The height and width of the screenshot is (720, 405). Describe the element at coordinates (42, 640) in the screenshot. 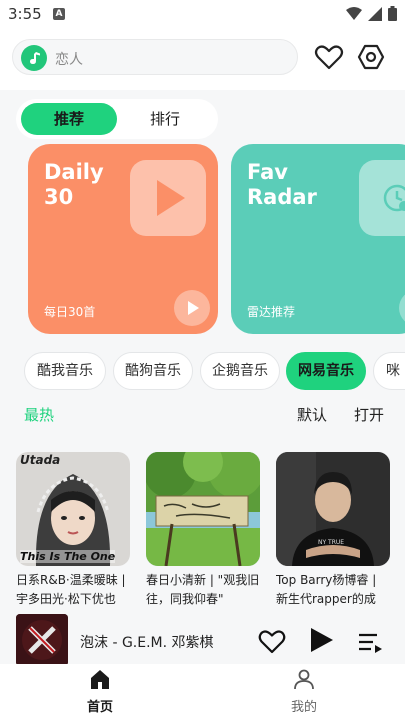

I see `album-cover` at that location.